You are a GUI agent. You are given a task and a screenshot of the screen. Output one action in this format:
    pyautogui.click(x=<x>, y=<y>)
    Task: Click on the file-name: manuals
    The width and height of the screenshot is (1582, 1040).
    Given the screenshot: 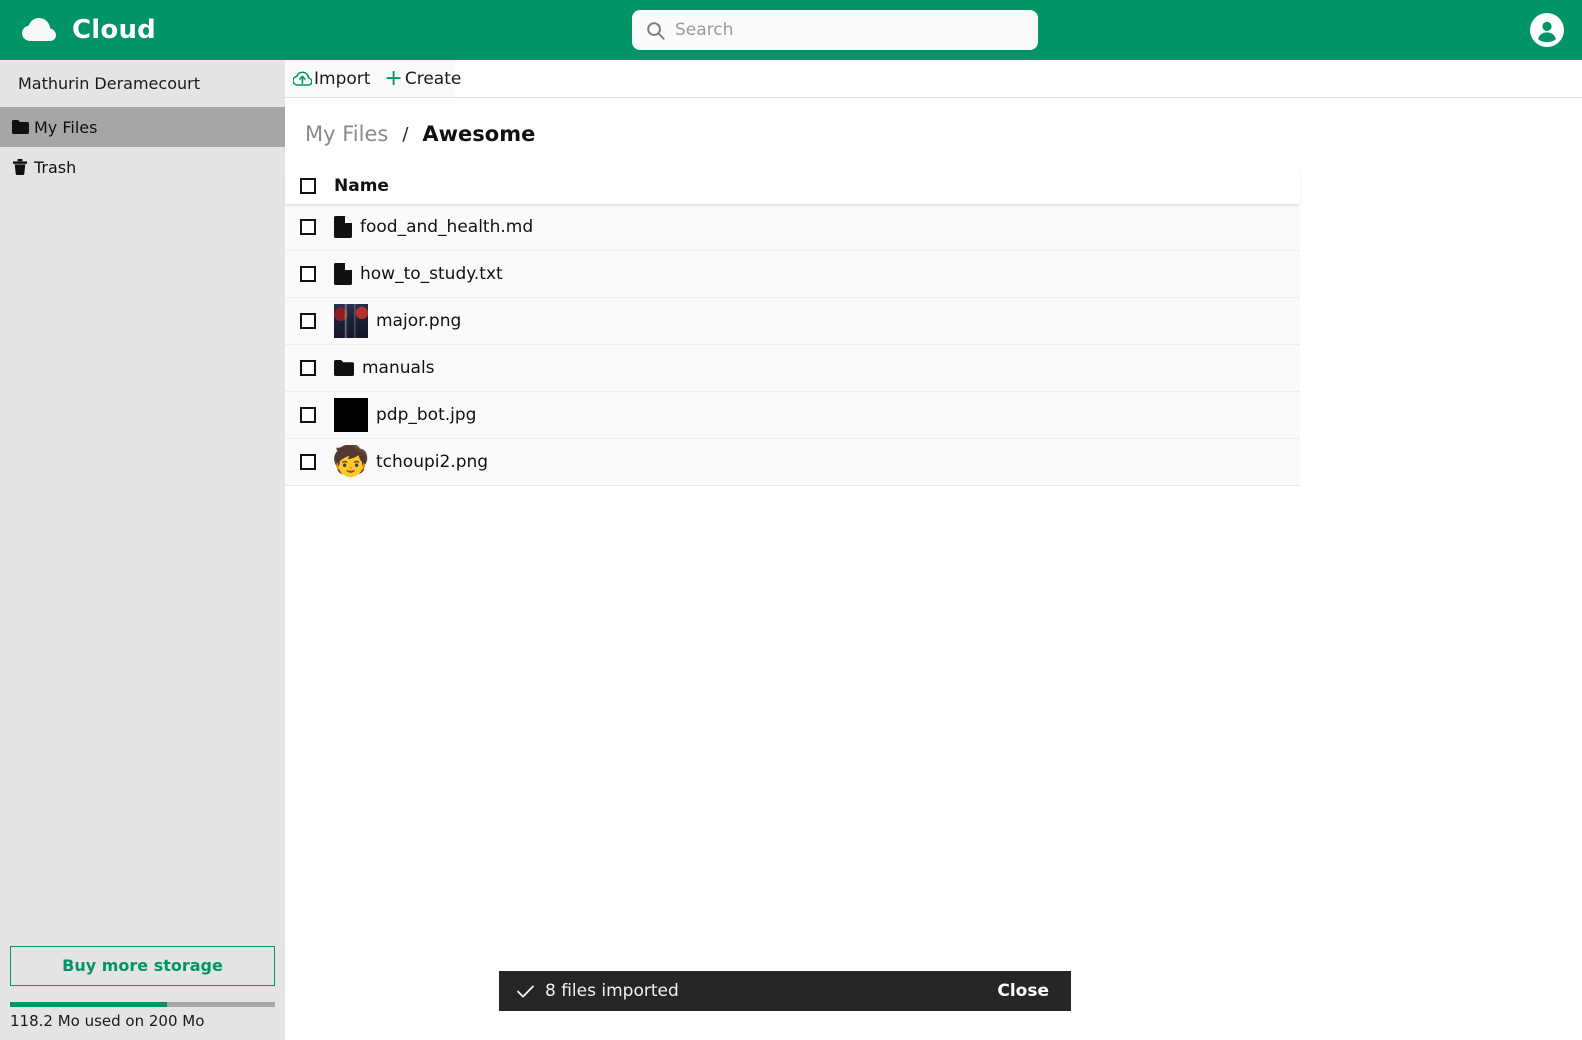 What is the action you would take?
    pyautogui.click(x=398, y=368)
    